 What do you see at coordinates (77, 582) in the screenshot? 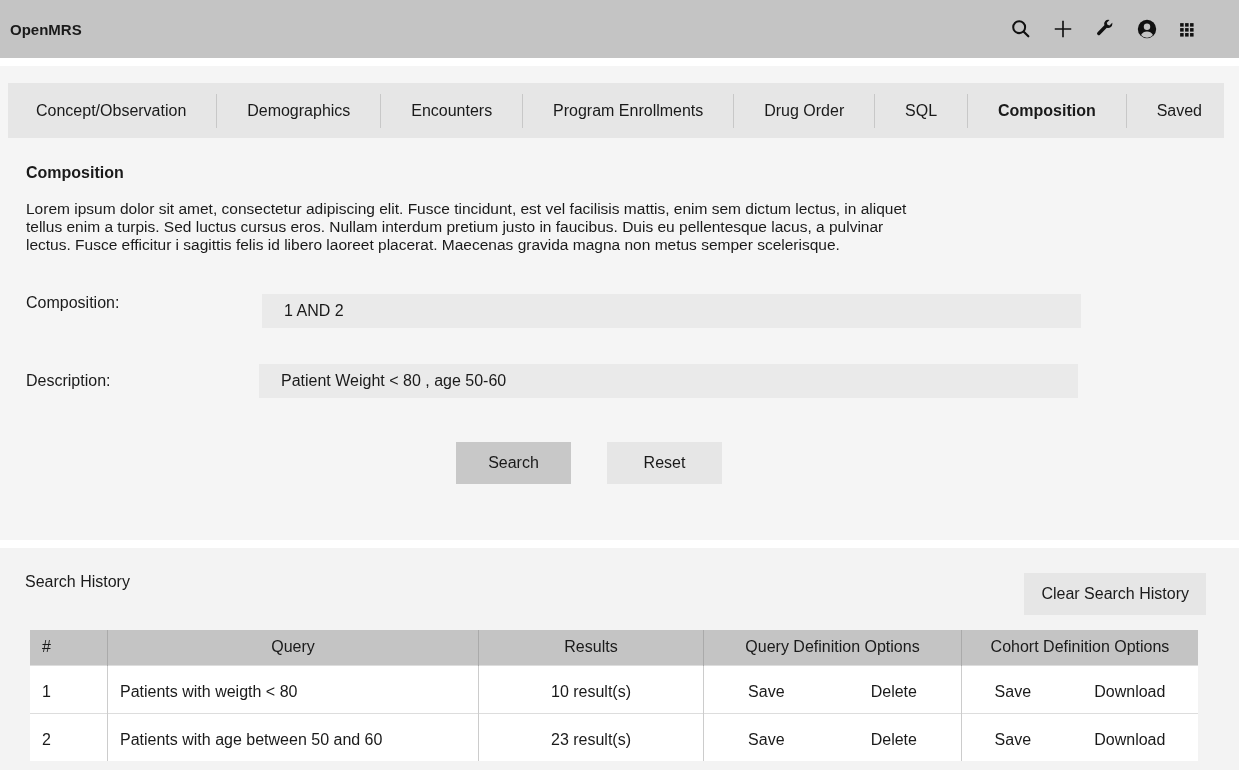
I see `history-title: Search History` at bounding box center [77, 582].